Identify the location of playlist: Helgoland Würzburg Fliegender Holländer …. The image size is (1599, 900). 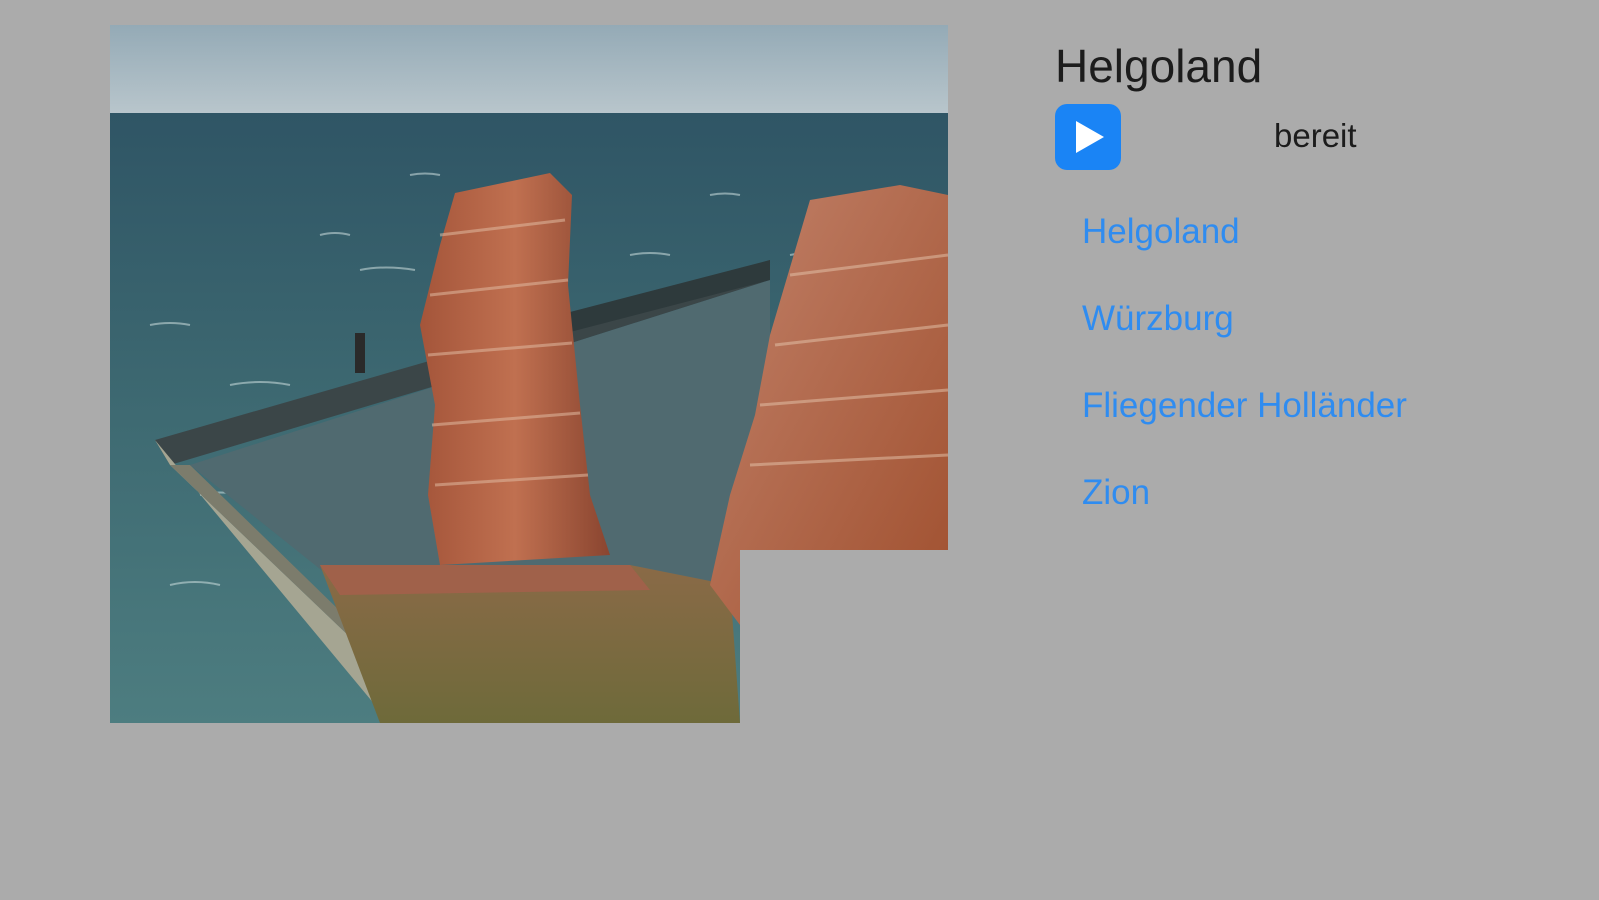
(1328, 382).